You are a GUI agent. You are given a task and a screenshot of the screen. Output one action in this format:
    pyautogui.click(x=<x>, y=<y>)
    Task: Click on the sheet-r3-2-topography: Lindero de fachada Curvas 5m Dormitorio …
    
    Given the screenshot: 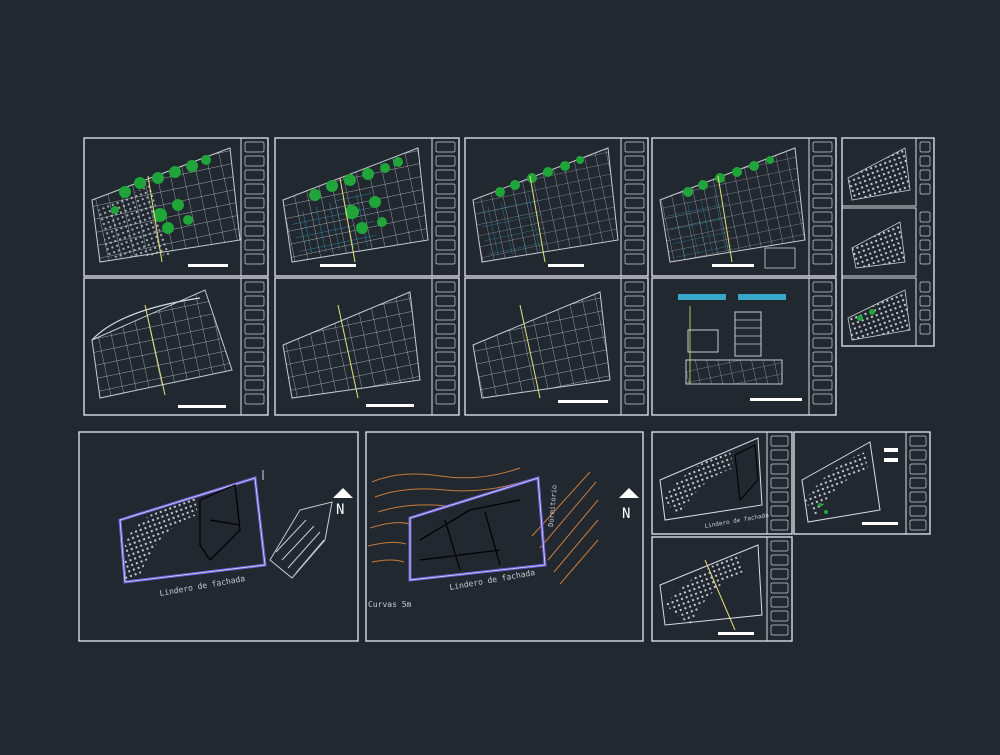 What is the action you would take?
    pyautogui.click(x=504, y=536)
    